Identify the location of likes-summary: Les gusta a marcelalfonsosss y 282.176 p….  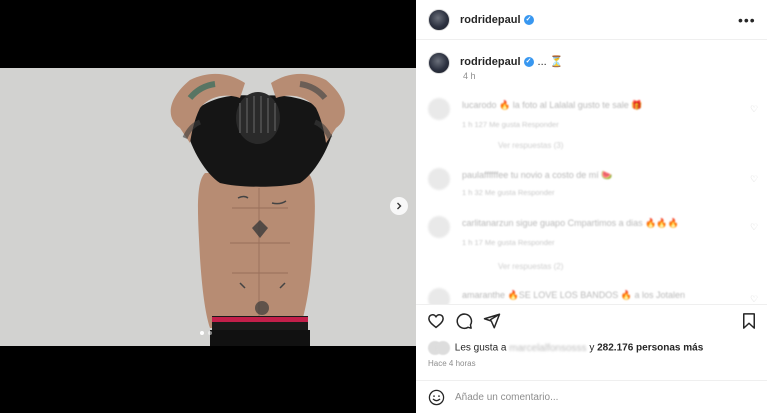
(565, 348).